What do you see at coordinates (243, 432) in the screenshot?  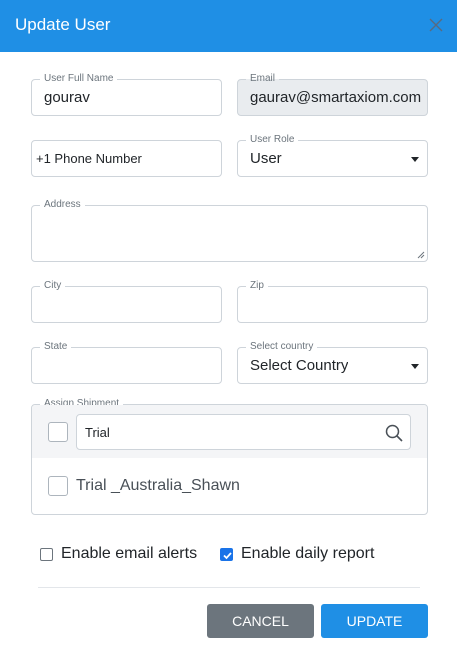 I see `shipment-search-input: Trial` at bounding box center [243, 432].